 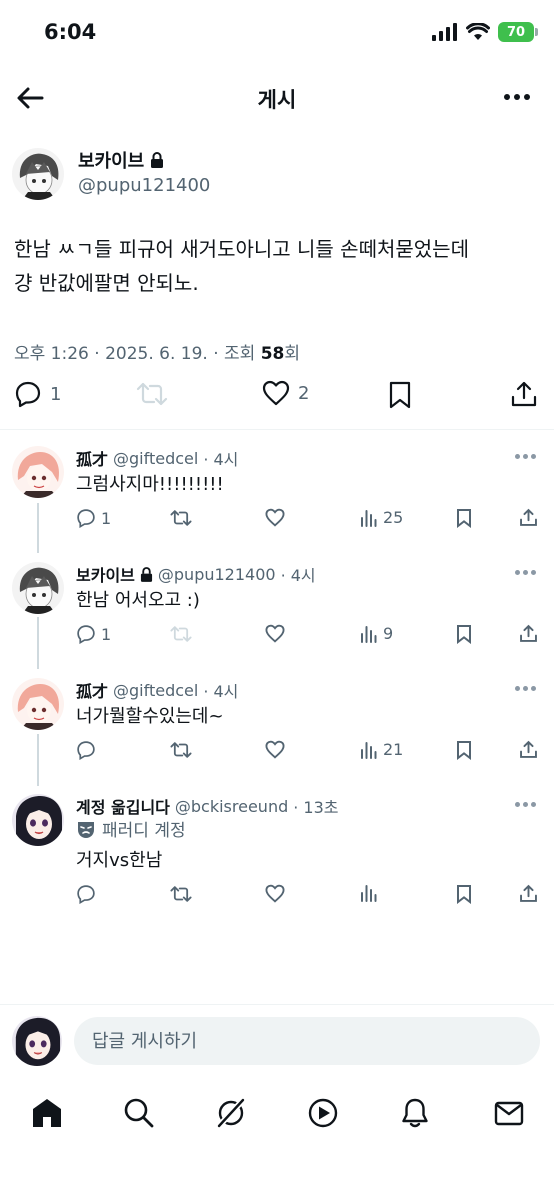 I want to click on signal-icon, so click(x=444, y=32).